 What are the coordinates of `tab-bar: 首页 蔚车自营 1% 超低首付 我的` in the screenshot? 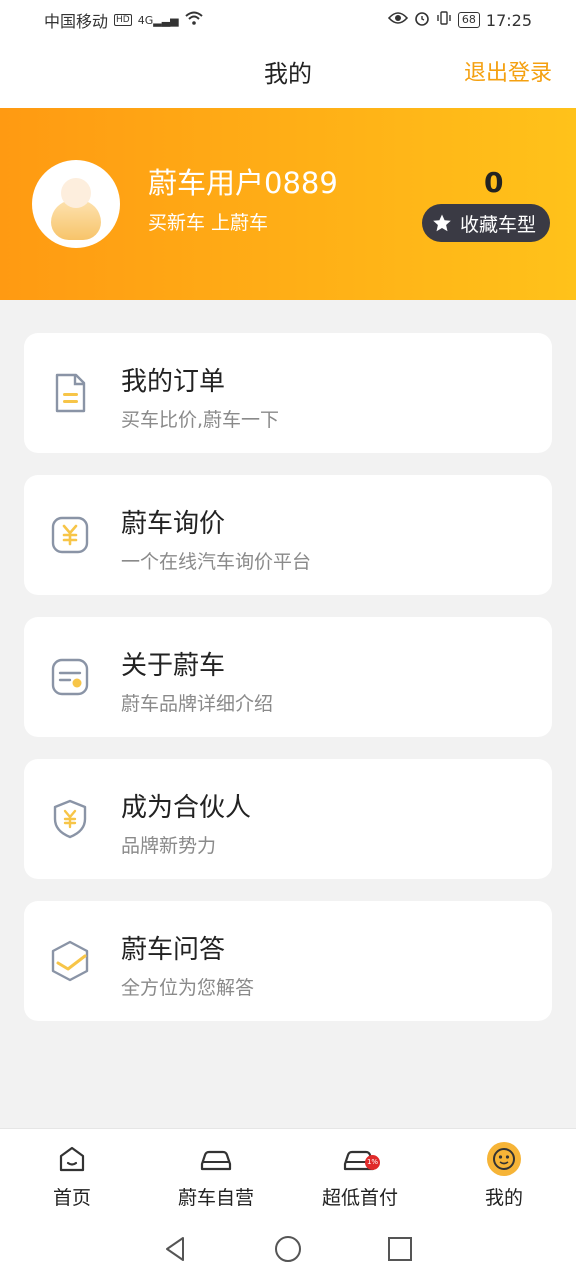 It's located at (288, 1173).